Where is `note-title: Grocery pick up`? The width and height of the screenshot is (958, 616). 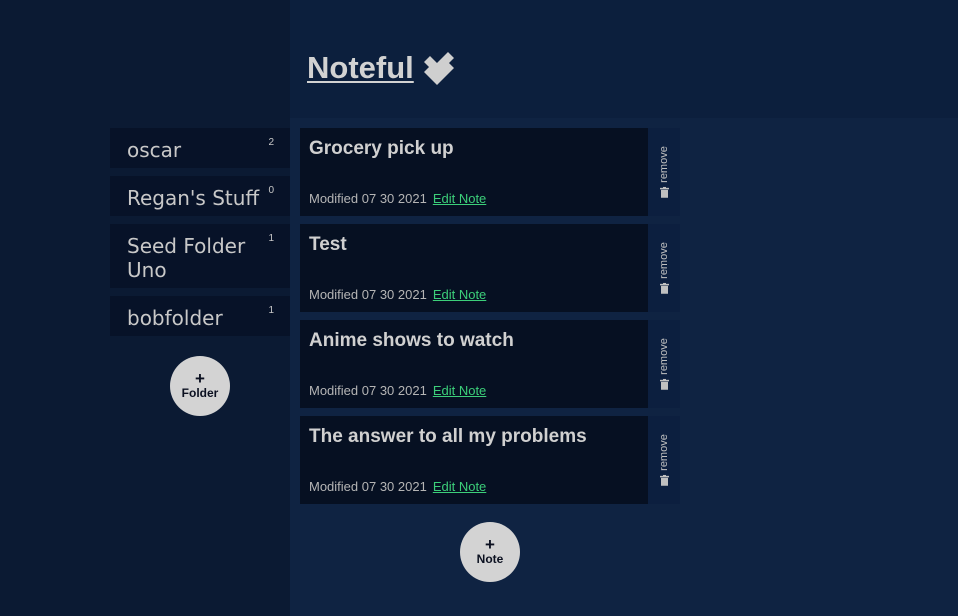 note-title: Grocery pick up is located at coordinates (381, 149).